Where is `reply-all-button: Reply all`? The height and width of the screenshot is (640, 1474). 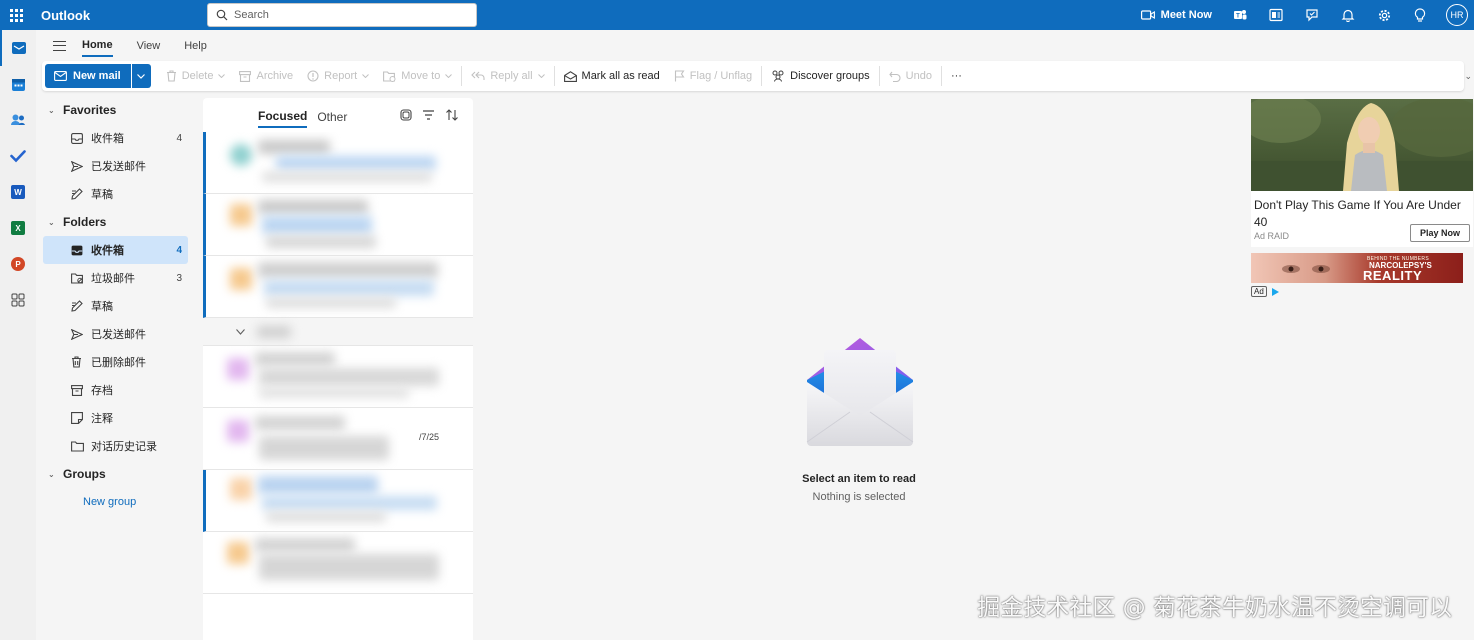
reply-all-button: Reply all is located at coordinates (507, 76).